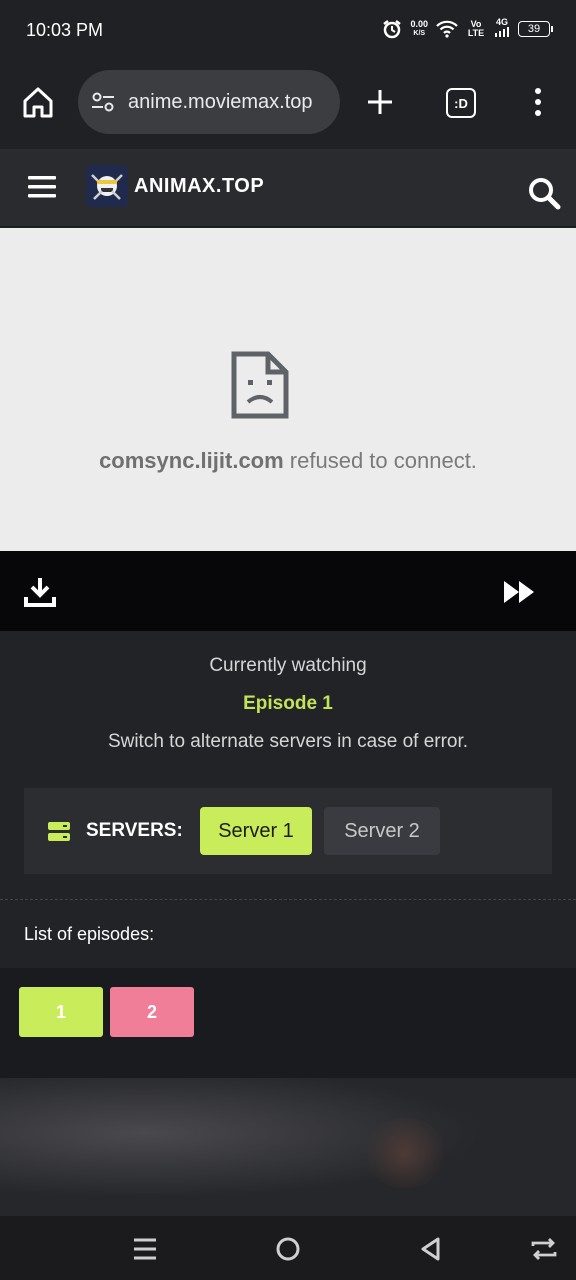  I want to click on menu-icon, so click(42, 187).